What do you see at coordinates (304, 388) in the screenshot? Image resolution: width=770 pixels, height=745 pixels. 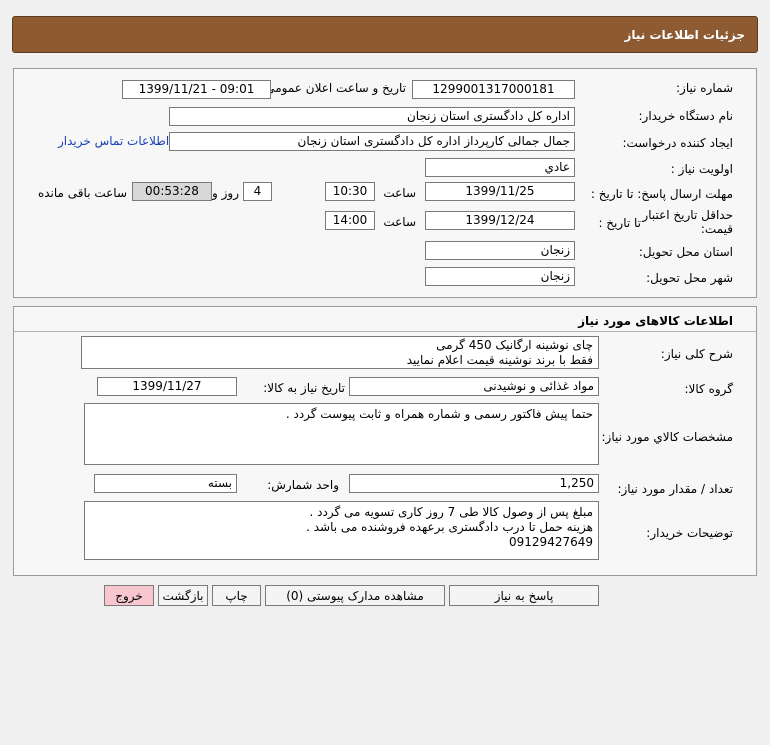 I see `need-date-label: تاریخ نیاز به کالا:` at bounding box center [304, 388].